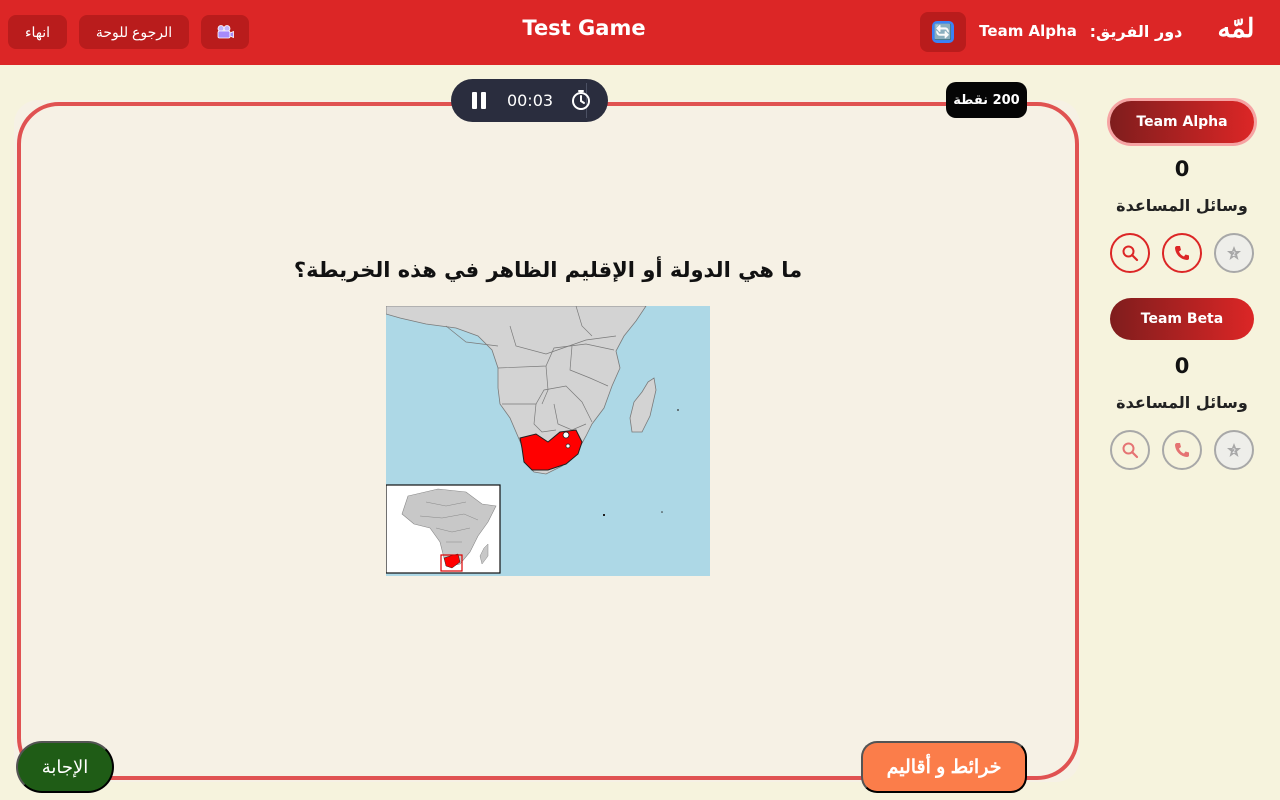 Image resolution: width=1280 pixels, height=800 pixels. I want to click on team-beta-lifelines-label: وسائل المساعدة, so click(1182, 402).